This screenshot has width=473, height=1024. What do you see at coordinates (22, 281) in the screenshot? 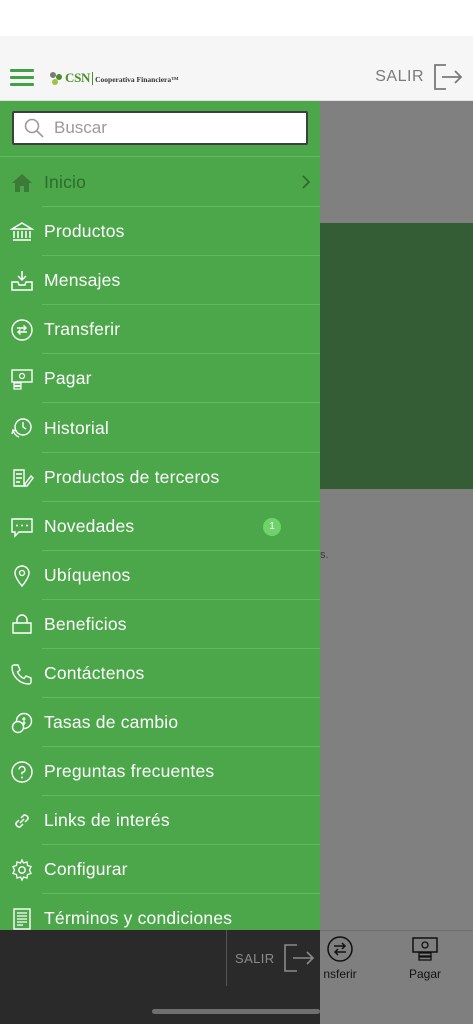
I see `inbox-icon` at bounding box center [22, 281].